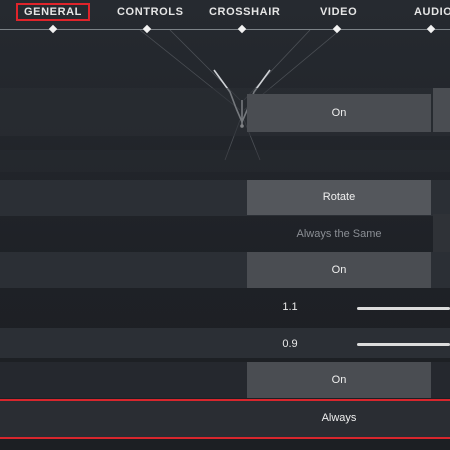 The image size is (450, 450). What do you see at coordinates (339, 234) in the screenshot?
I see `setting-row-3-value: Always the Same` at bounding box center [339, 234].